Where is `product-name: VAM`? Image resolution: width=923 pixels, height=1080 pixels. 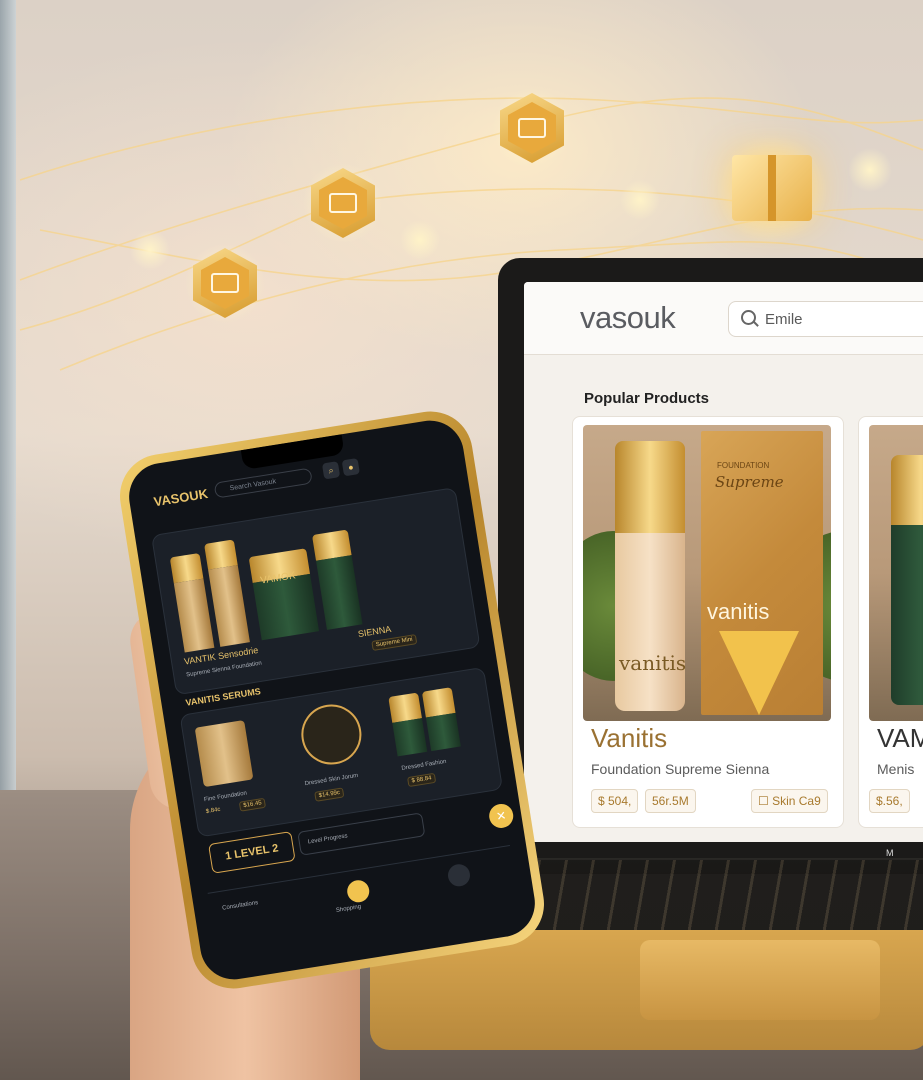
product-name: VAM is located at coordinates (900, 738).